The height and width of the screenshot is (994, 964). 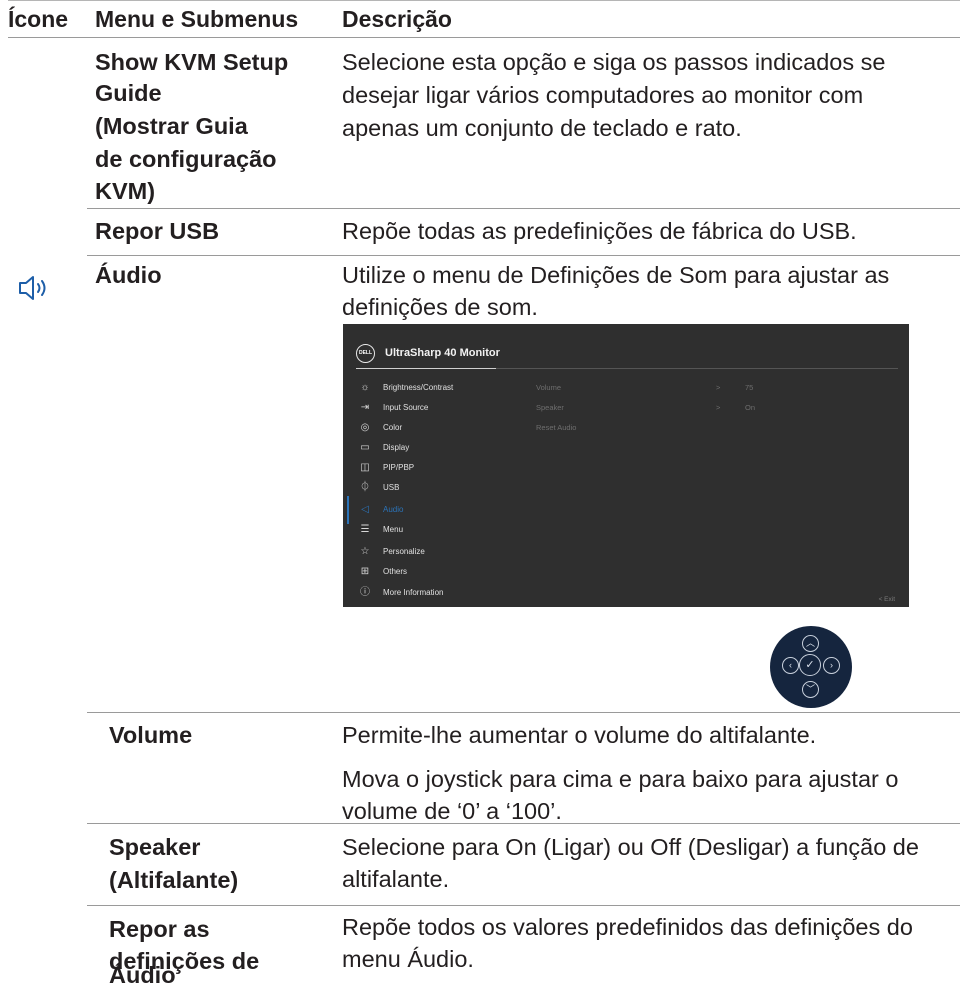 What do you see at coordinates (440, 307) in the screenshot?
I see `audio-description-line-2: definições de som.` at bounding box center [440, 307].